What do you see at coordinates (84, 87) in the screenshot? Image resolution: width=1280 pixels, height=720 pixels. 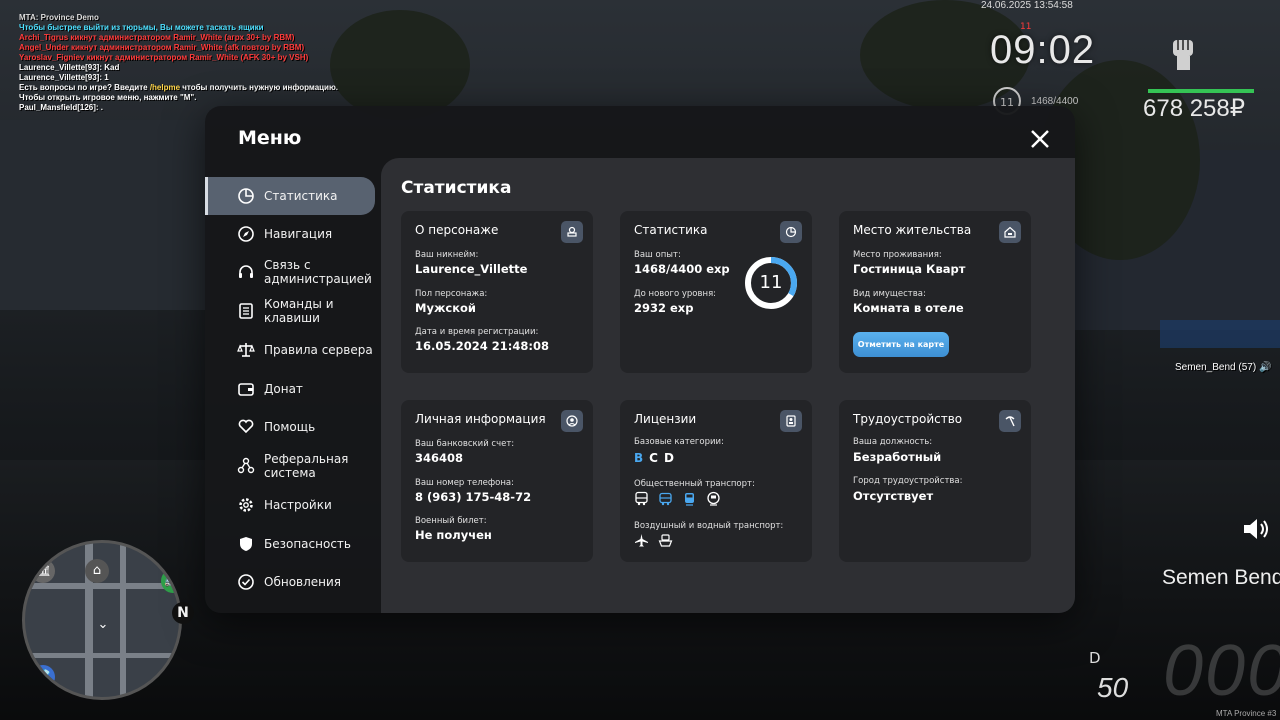 I see `chat-text: Есть вопросы по игре? Введите` at bounding box center [84, 87].